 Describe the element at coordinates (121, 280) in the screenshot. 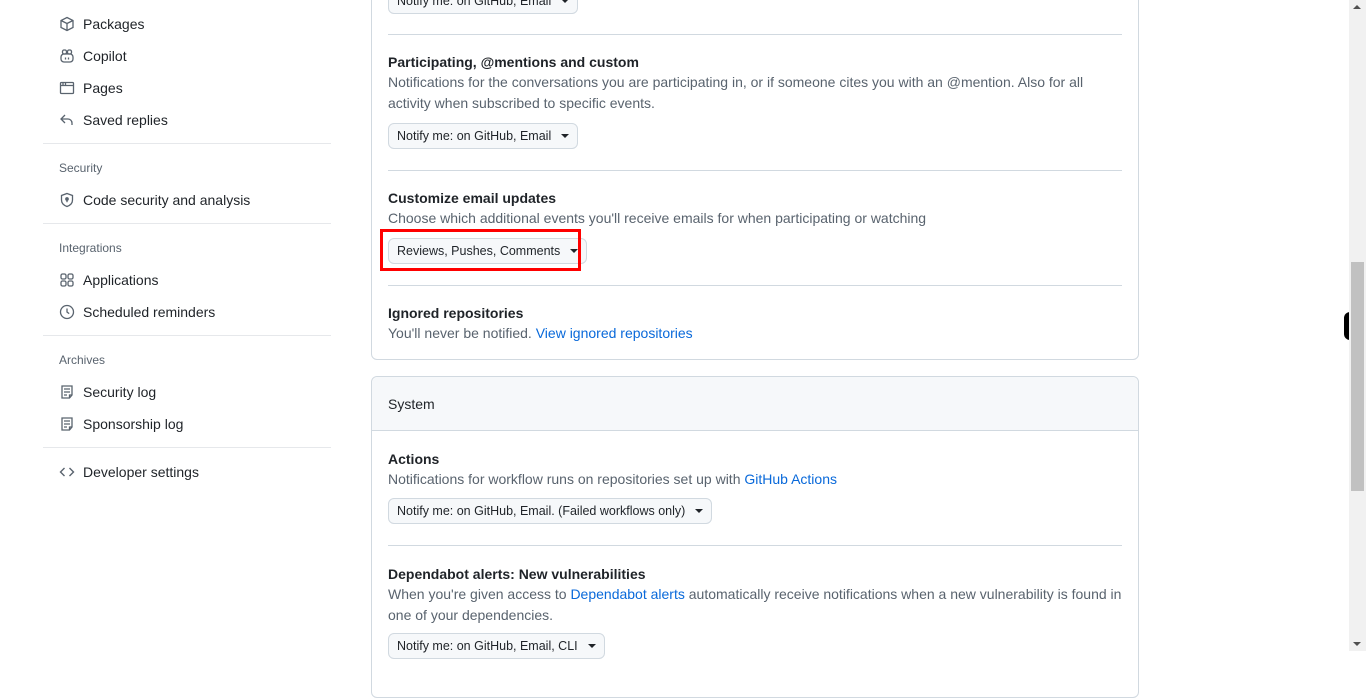

I see `sidebar-item-label: Applications` at that location.